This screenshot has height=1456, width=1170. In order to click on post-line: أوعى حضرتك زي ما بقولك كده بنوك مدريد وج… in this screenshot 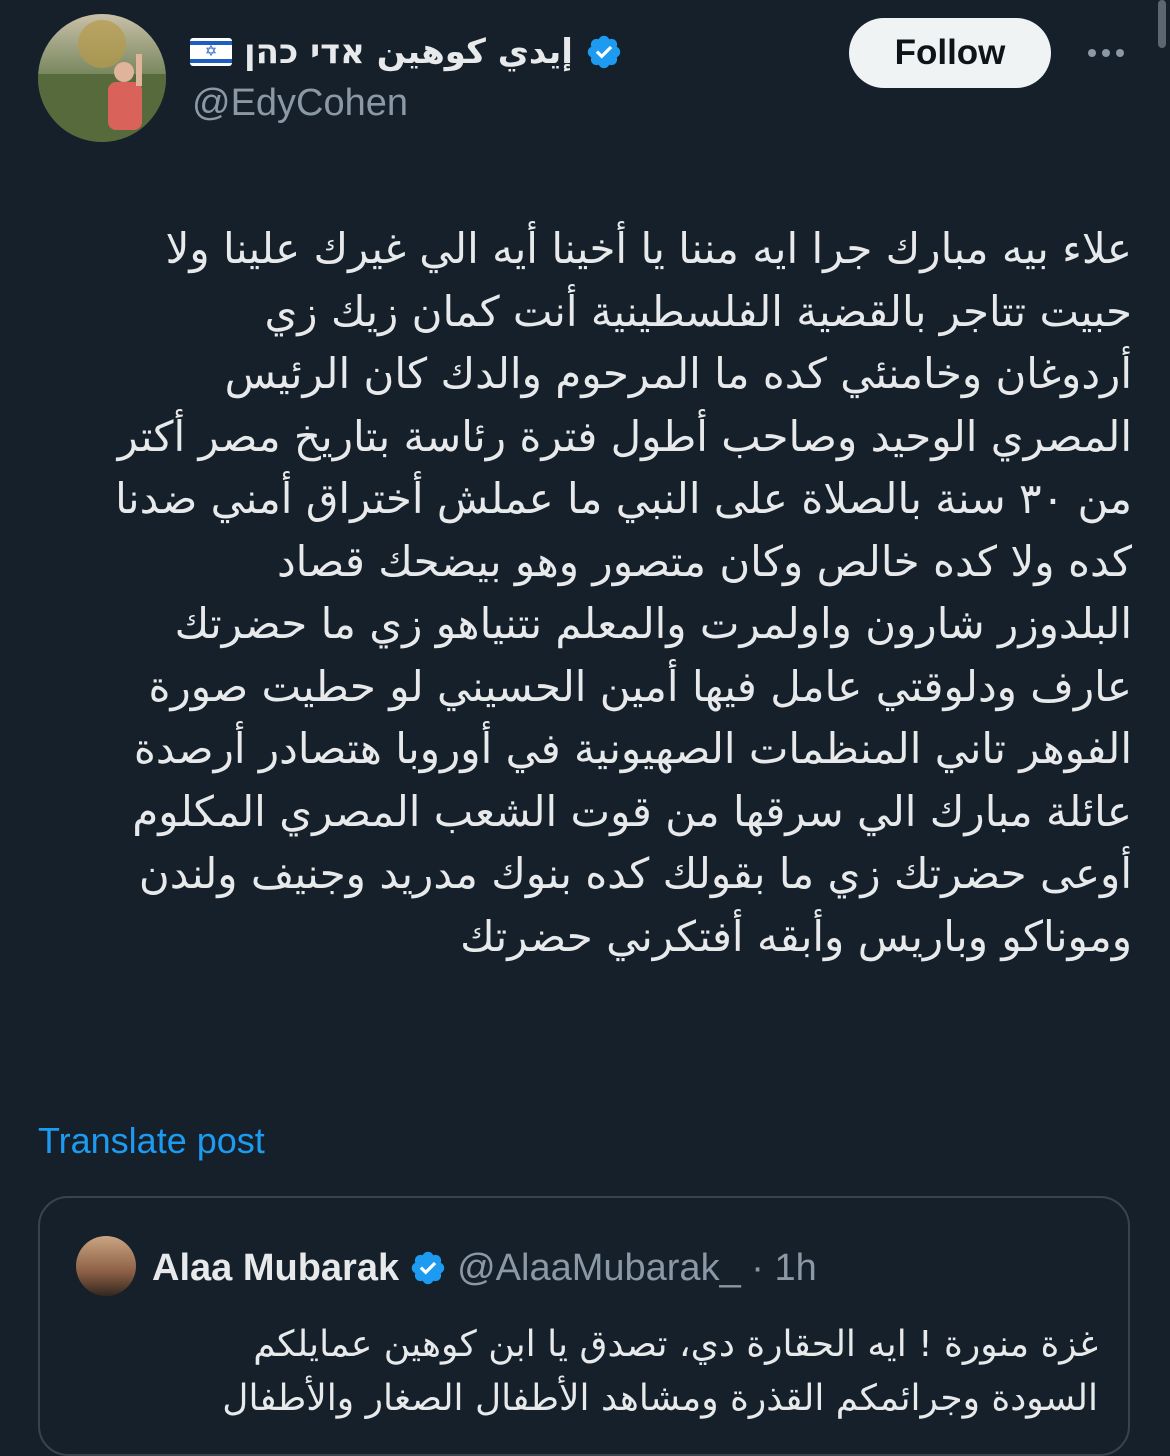, I will do `click(635, 873)`.